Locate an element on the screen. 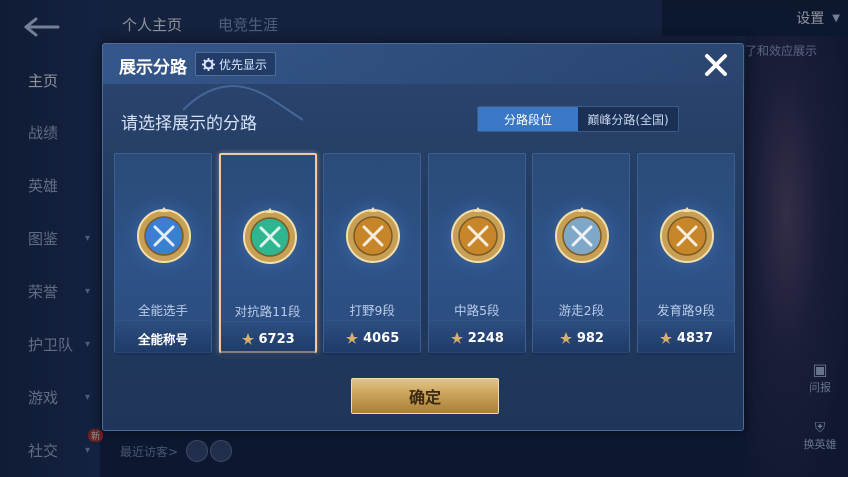 The height and width of the screenshot is (477, 848). confirm-button: 确定 is located at coordinates (425, 396).